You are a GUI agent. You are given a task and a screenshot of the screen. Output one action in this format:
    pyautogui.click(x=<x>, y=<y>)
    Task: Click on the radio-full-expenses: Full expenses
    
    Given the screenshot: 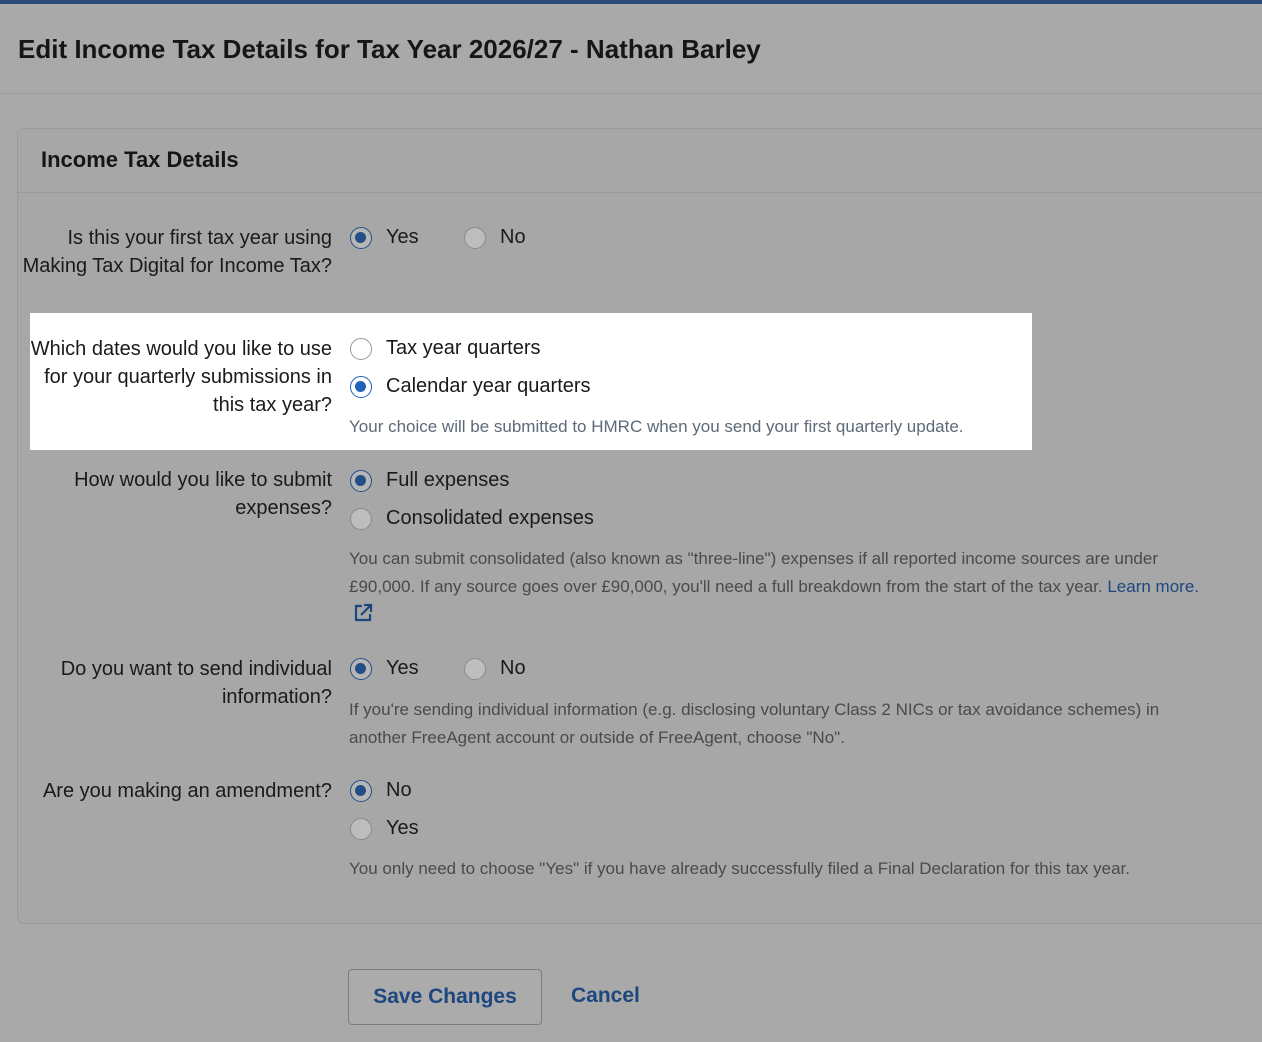 What is the action you would take?
    pyautogui.click(x=429, y=480)
    